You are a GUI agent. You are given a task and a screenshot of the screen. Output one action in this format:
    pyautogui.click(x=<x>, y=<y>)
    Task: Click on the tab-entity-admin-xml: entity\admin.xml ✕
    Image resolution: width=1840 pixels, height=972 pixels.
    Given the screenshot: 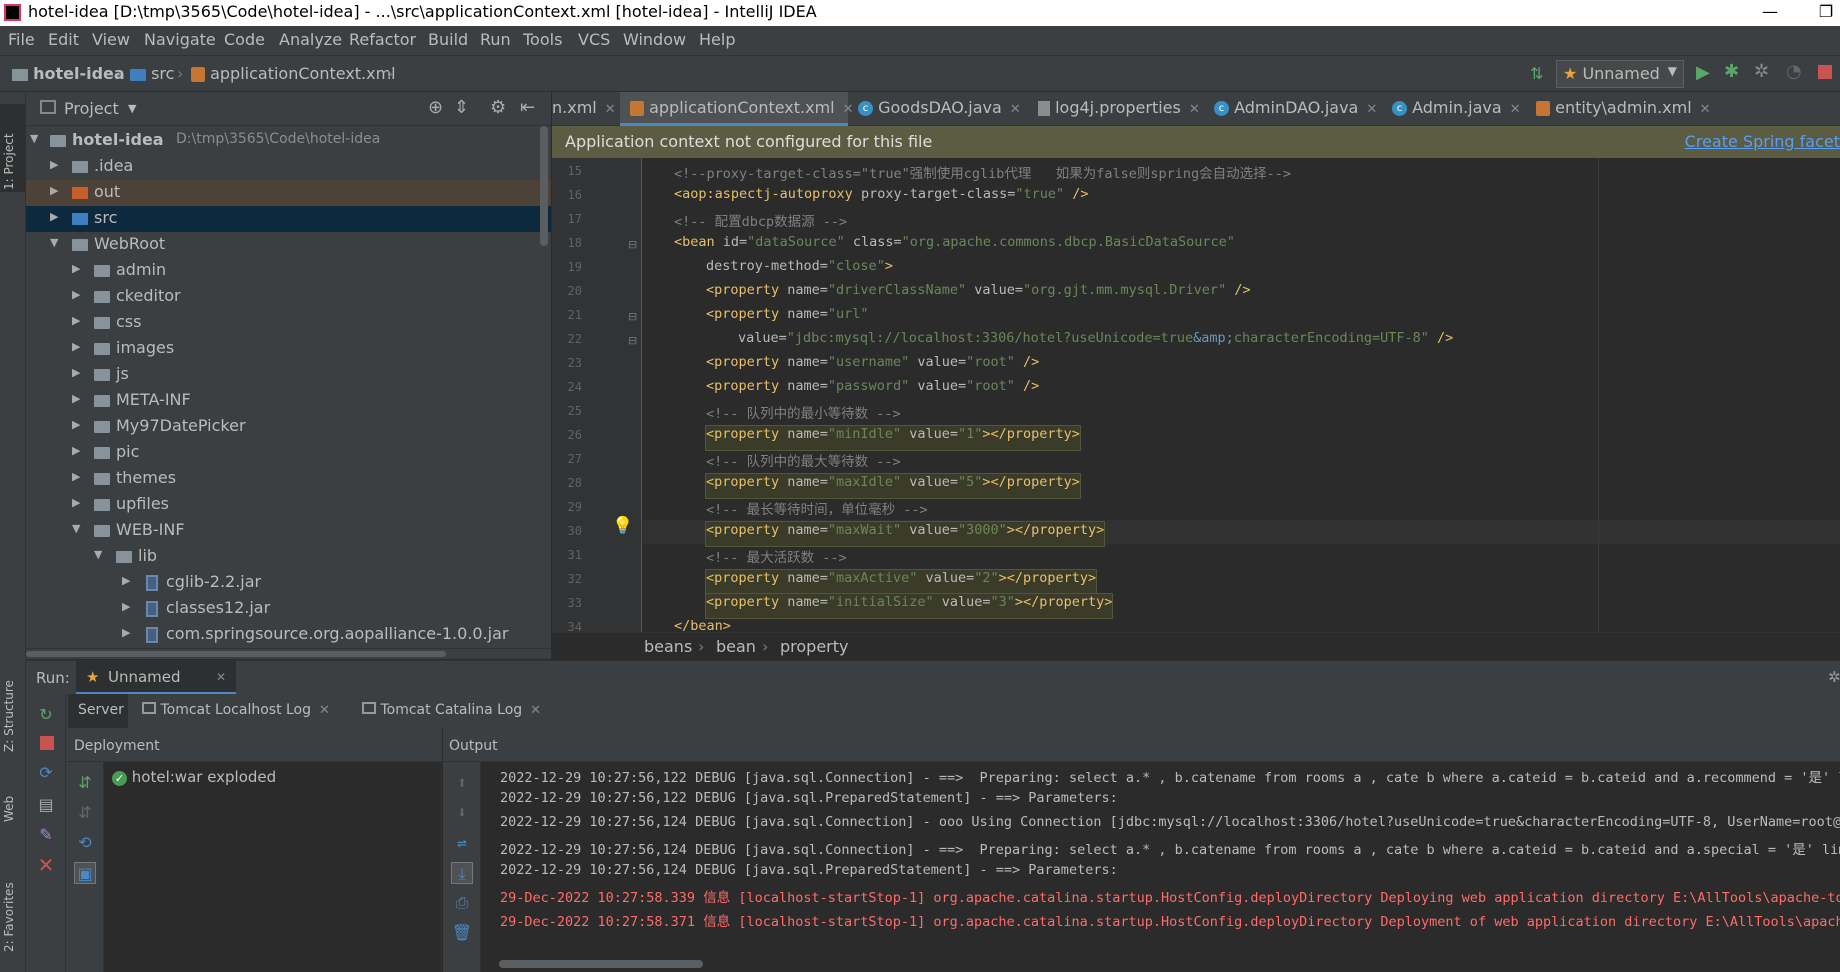 What is the action you would take?
    pyautogui.click(x=1626, y=109)
    